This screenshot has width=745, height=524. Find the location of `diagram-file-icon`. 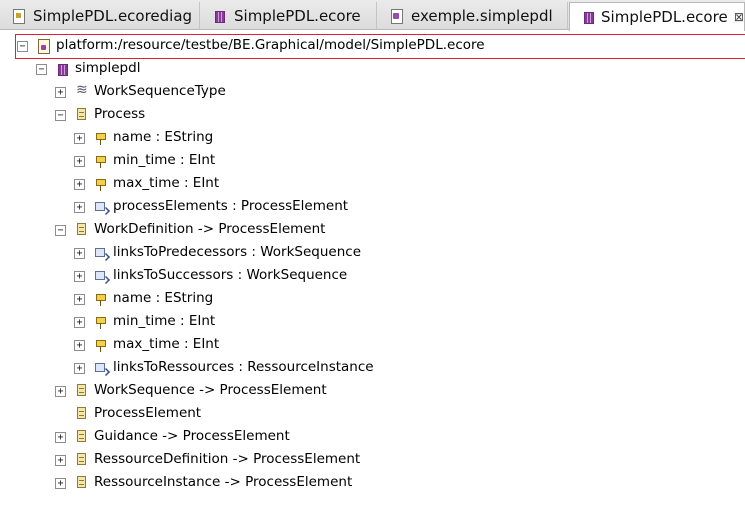

diagram-file-icon is located at coordinates (18, 16).